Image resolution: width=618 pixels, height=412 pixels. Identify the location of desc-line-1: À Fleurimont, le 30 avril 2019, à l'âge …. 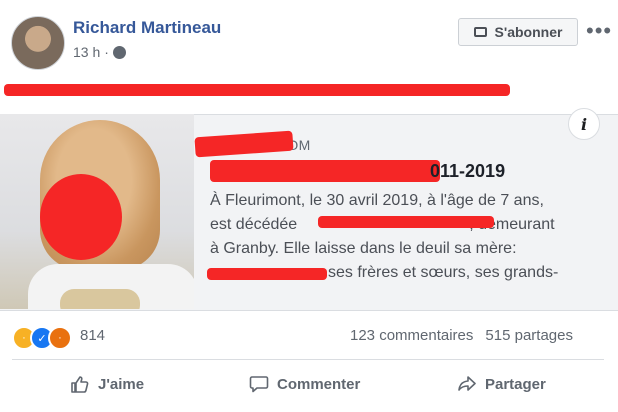
(377, 200).